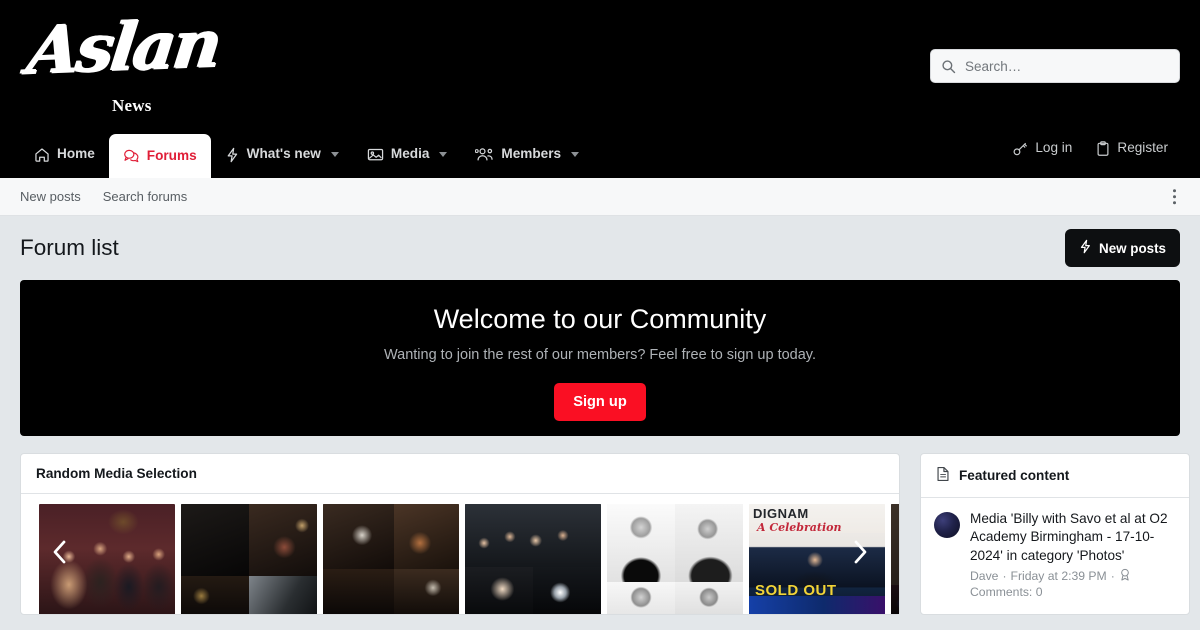 This screenshot has height=630, width=1200. Describe the element at coordinates (42, 155) in the screenshot. I see `home-icon` at that location.